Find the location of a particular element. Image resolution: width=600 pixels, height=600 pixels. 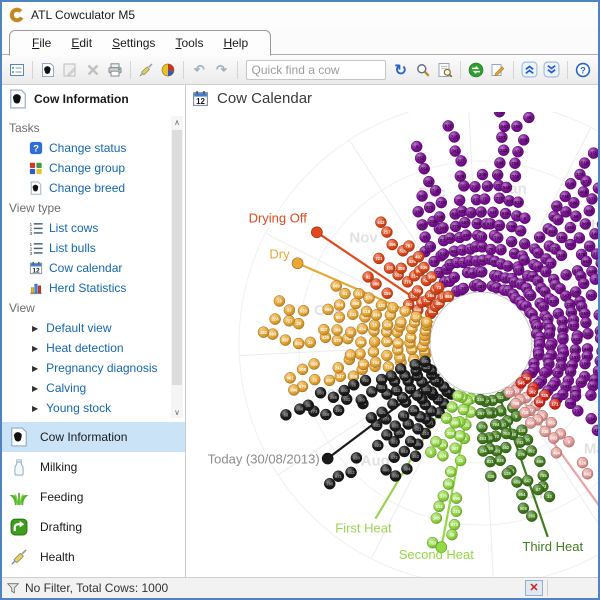

cow-bead: 656 is located at coordinates (586, 323).